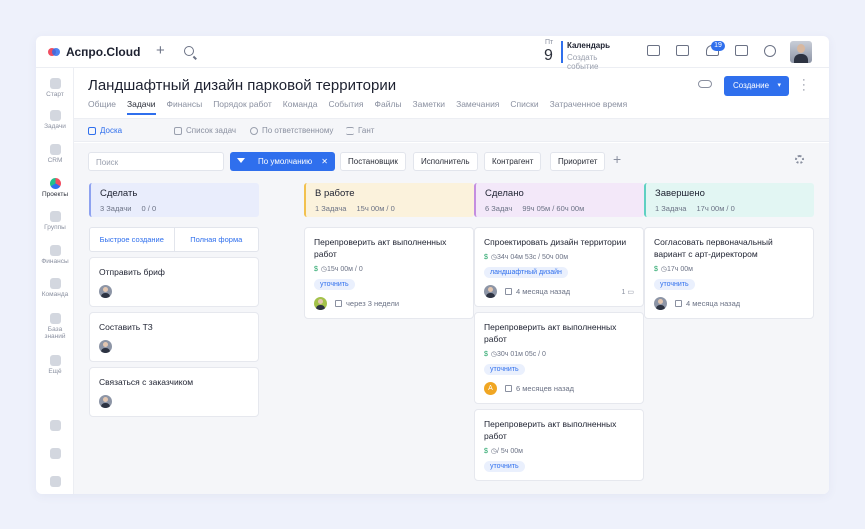  Describe the element at coordinates (217, 239) in the screenshot. I see `full-form-button: Полная форма` at that location.